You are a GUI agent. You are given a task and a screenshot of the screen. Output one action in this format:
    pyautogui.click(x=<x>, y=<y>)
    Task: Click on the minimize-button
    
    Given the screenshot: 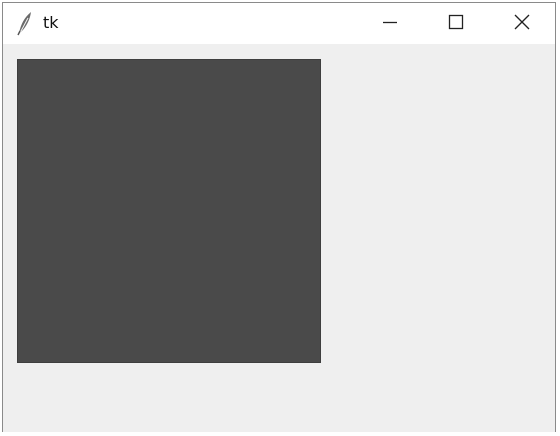 What is the action you would take?
    pyautogui.click(x=390, y=23)
    